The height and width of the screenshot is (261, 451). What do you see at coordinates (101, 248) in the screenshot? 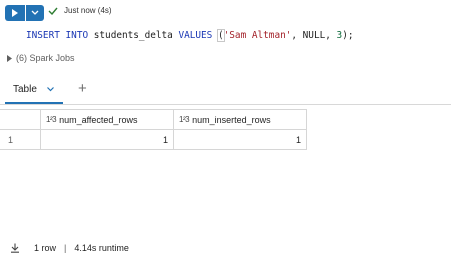
I see `runtime: 4.14s runtime` at bounding box center [101, 248].